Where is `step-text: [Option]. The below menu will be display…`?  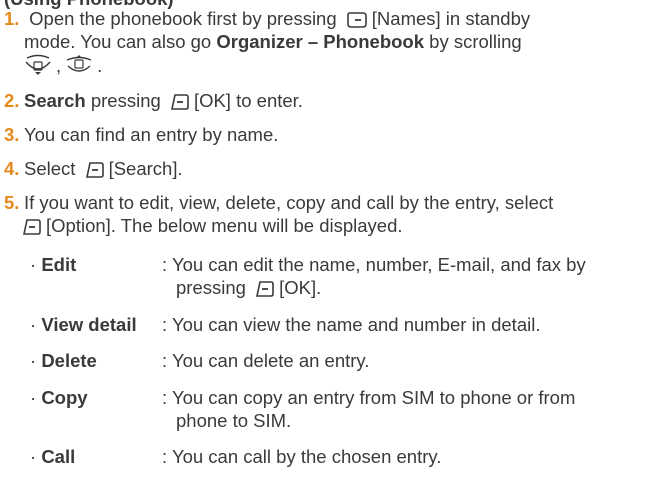 step-text: [Option]. The below menu will be display… is located at coordinates (224, 225).